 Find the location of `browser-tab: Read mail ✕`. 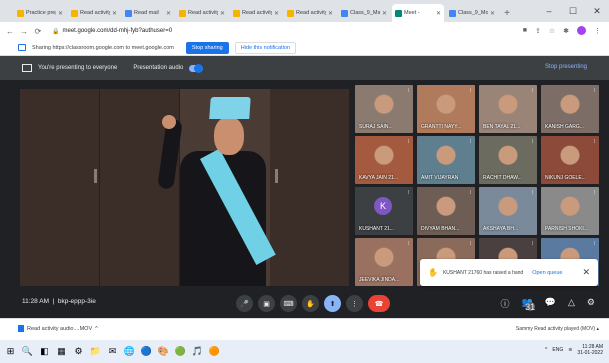

browser-tab: Read mail ✕ is located at coordinates (148, 13).